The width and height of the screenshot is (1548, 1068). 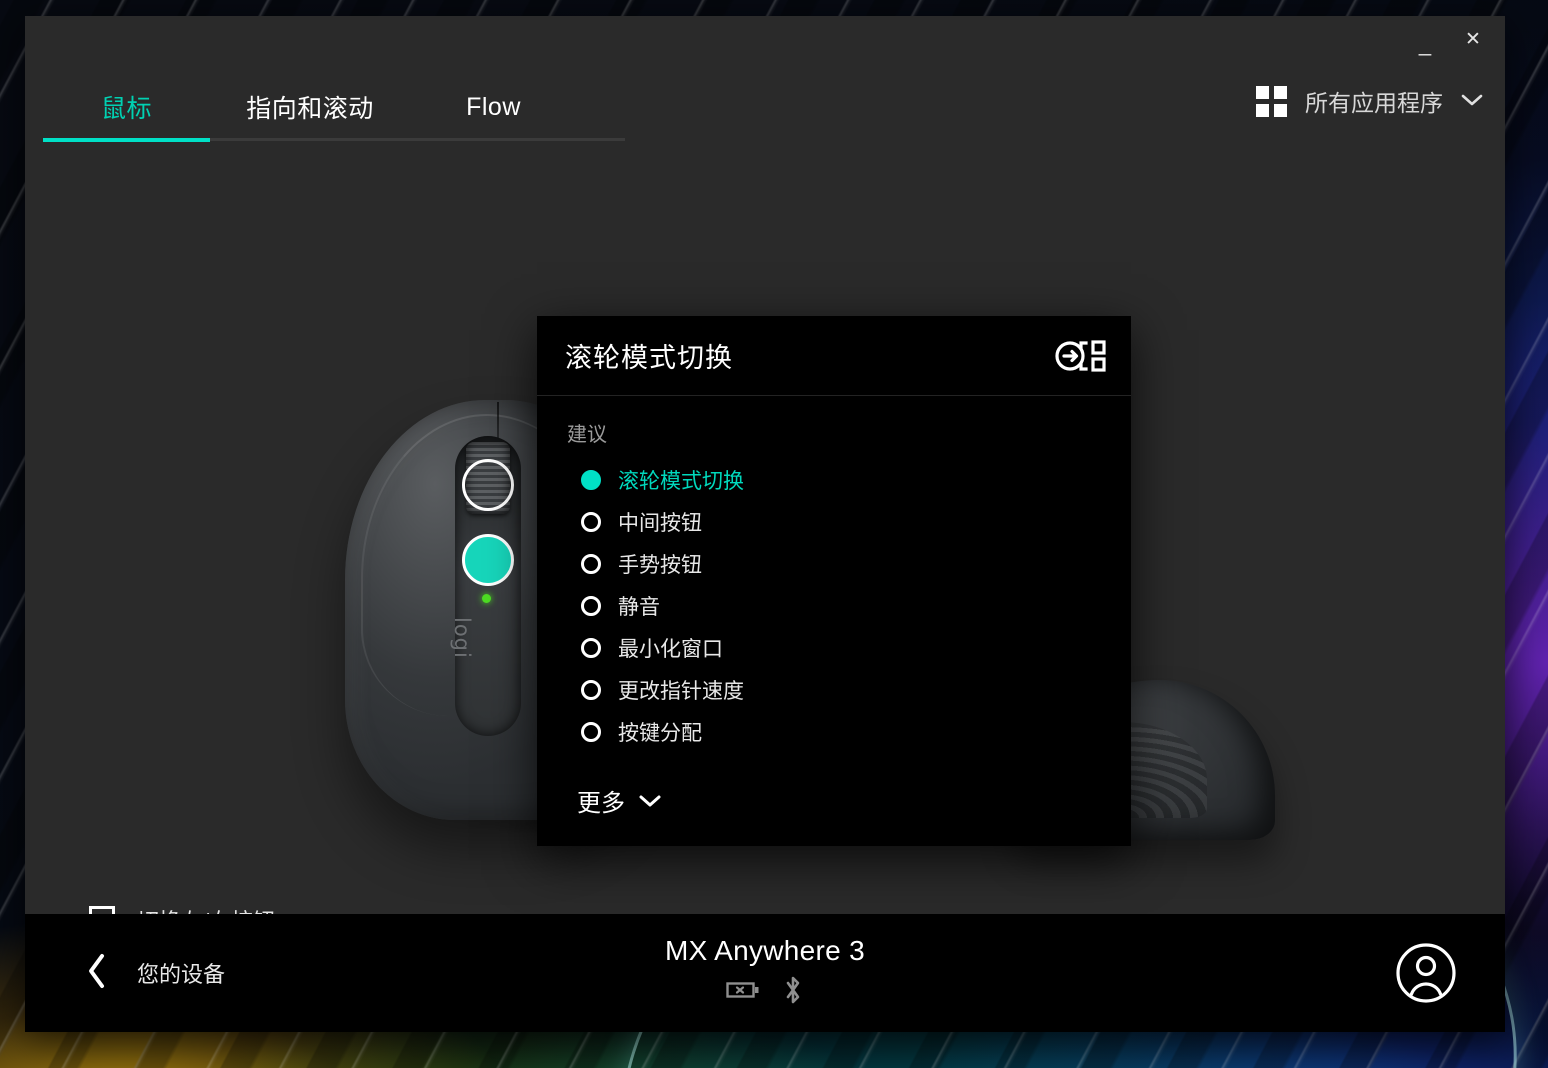 I want to click on option-label: 按键分配, so click(x=660, y=733).